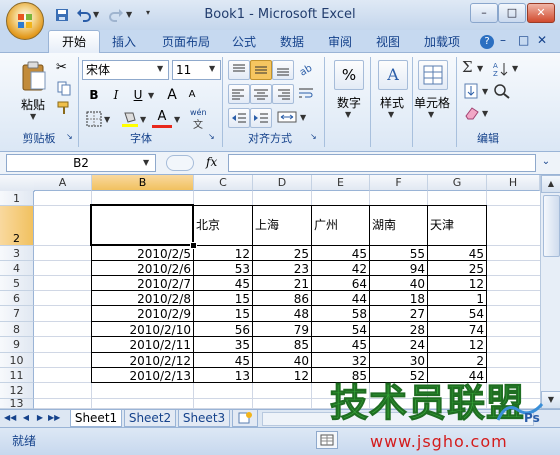  I want to click on number-format-icon: %, so click(349, 75).